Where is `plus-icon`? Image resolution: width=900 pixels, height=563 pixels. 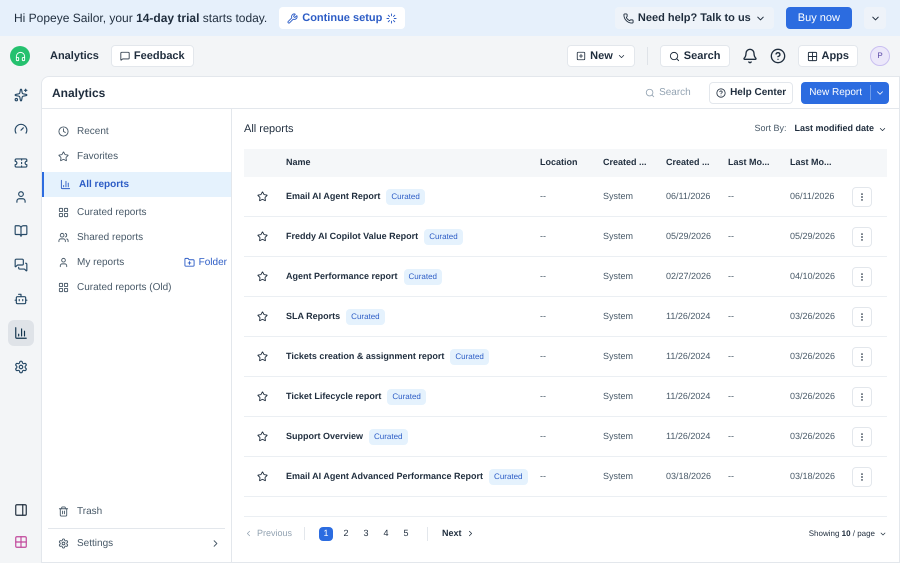 plus-icon is located at coordinates (581, 56).